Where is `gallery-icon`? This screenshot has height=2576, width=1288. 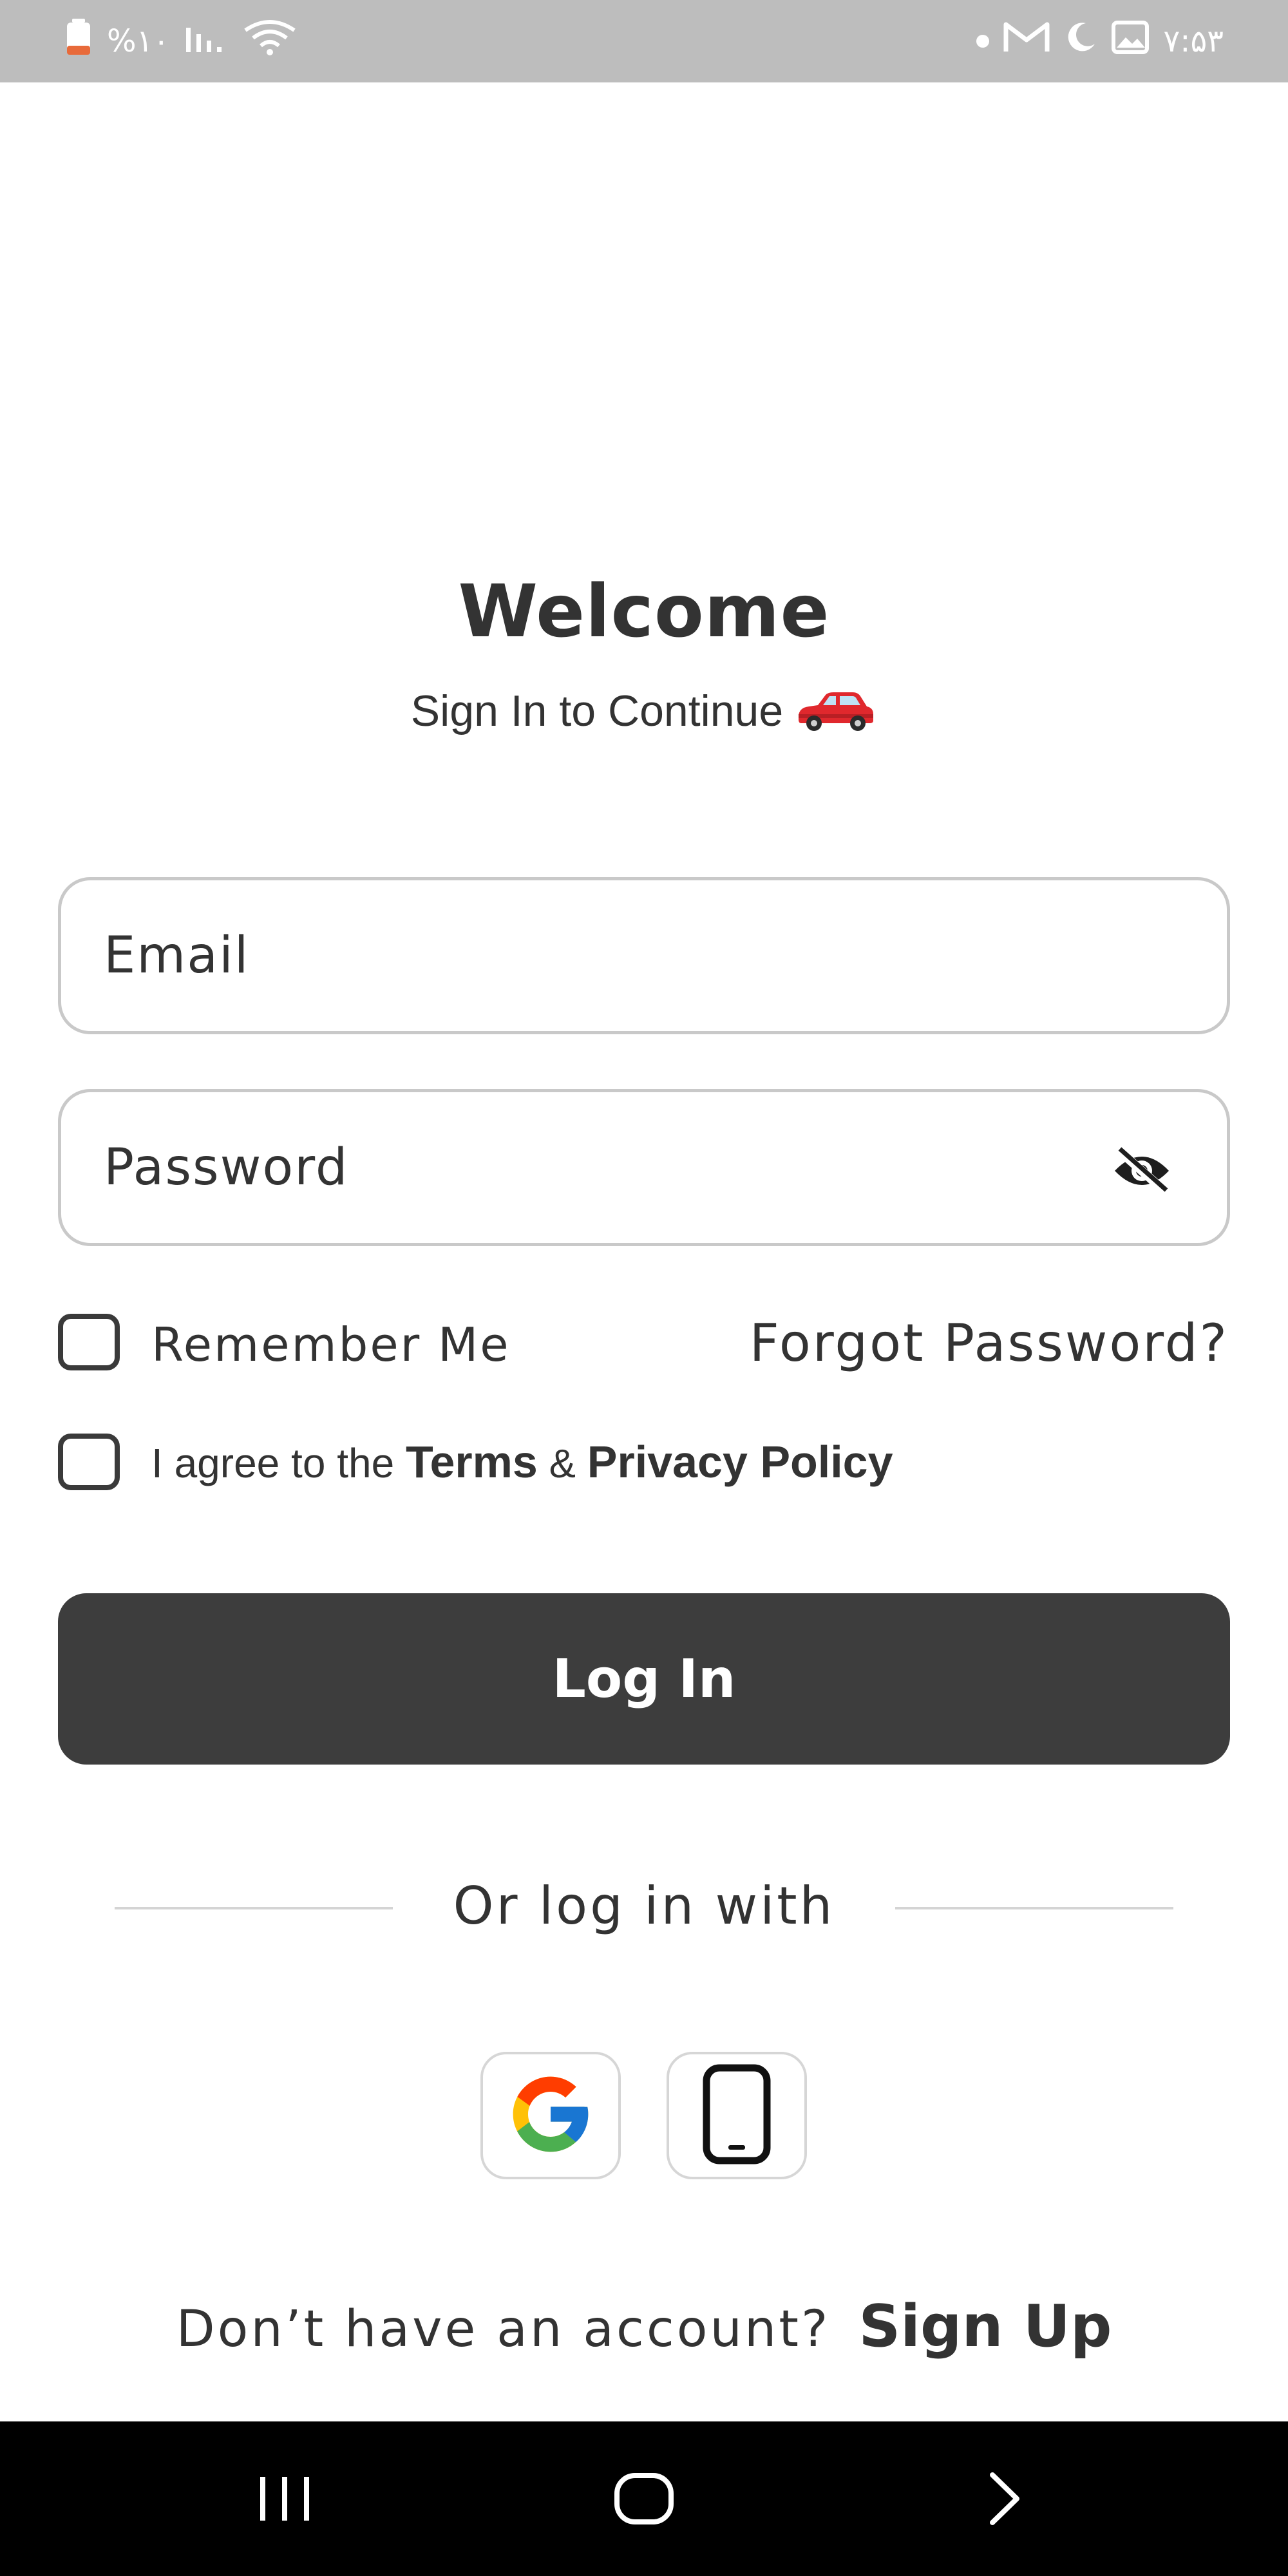 gallery-icon is located at coordinates (1131, 42).